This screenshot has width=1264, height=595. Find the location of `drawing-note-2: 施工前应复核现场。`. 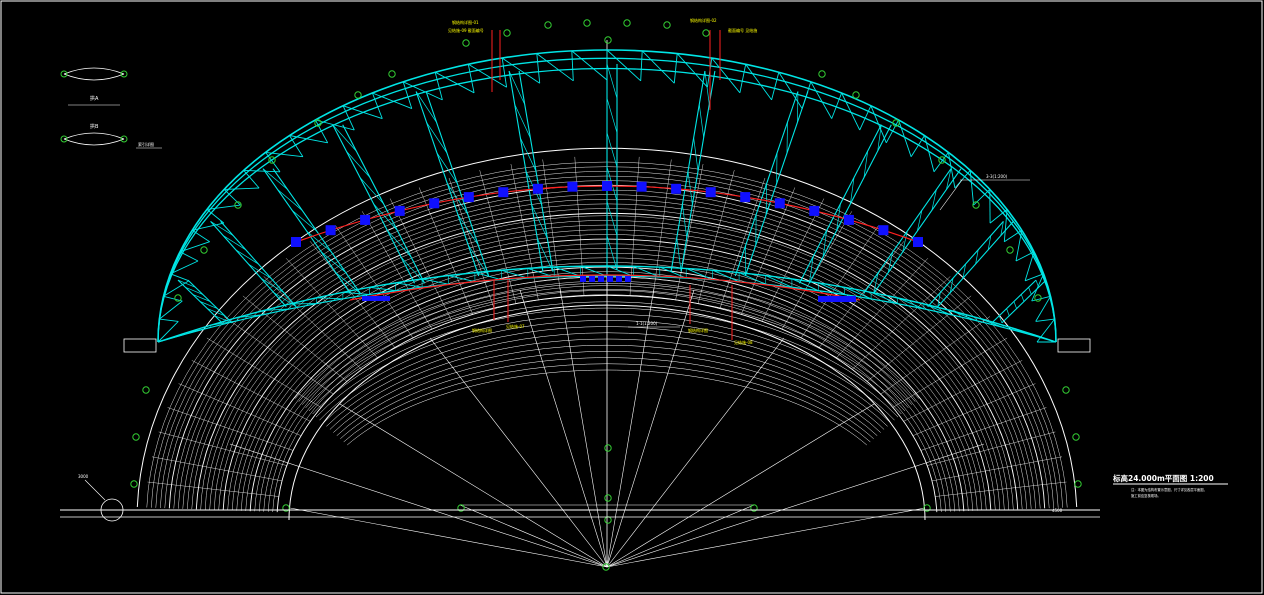

drawing-note-2: 施工前应复核现场。 is located at coordinates (1146, 495).